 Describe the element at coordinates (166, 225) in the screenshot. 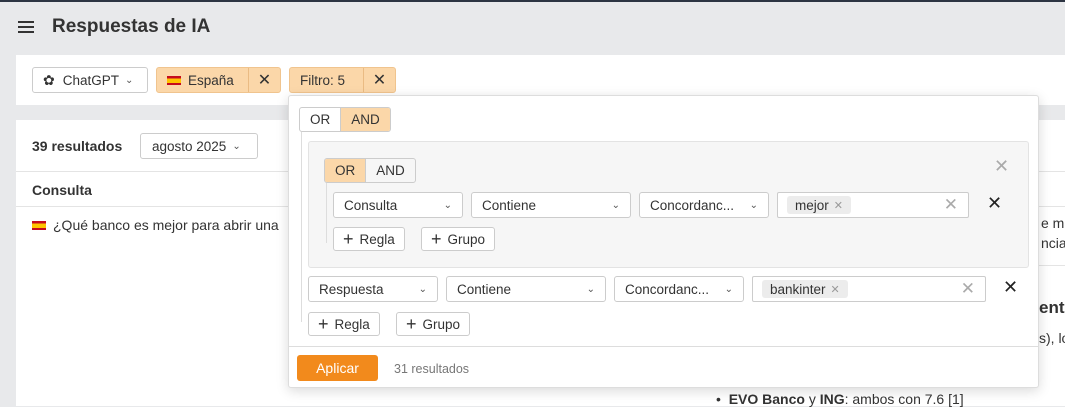

I see `row-query: ¿Qué banco es mejor para abrir una` at that location.